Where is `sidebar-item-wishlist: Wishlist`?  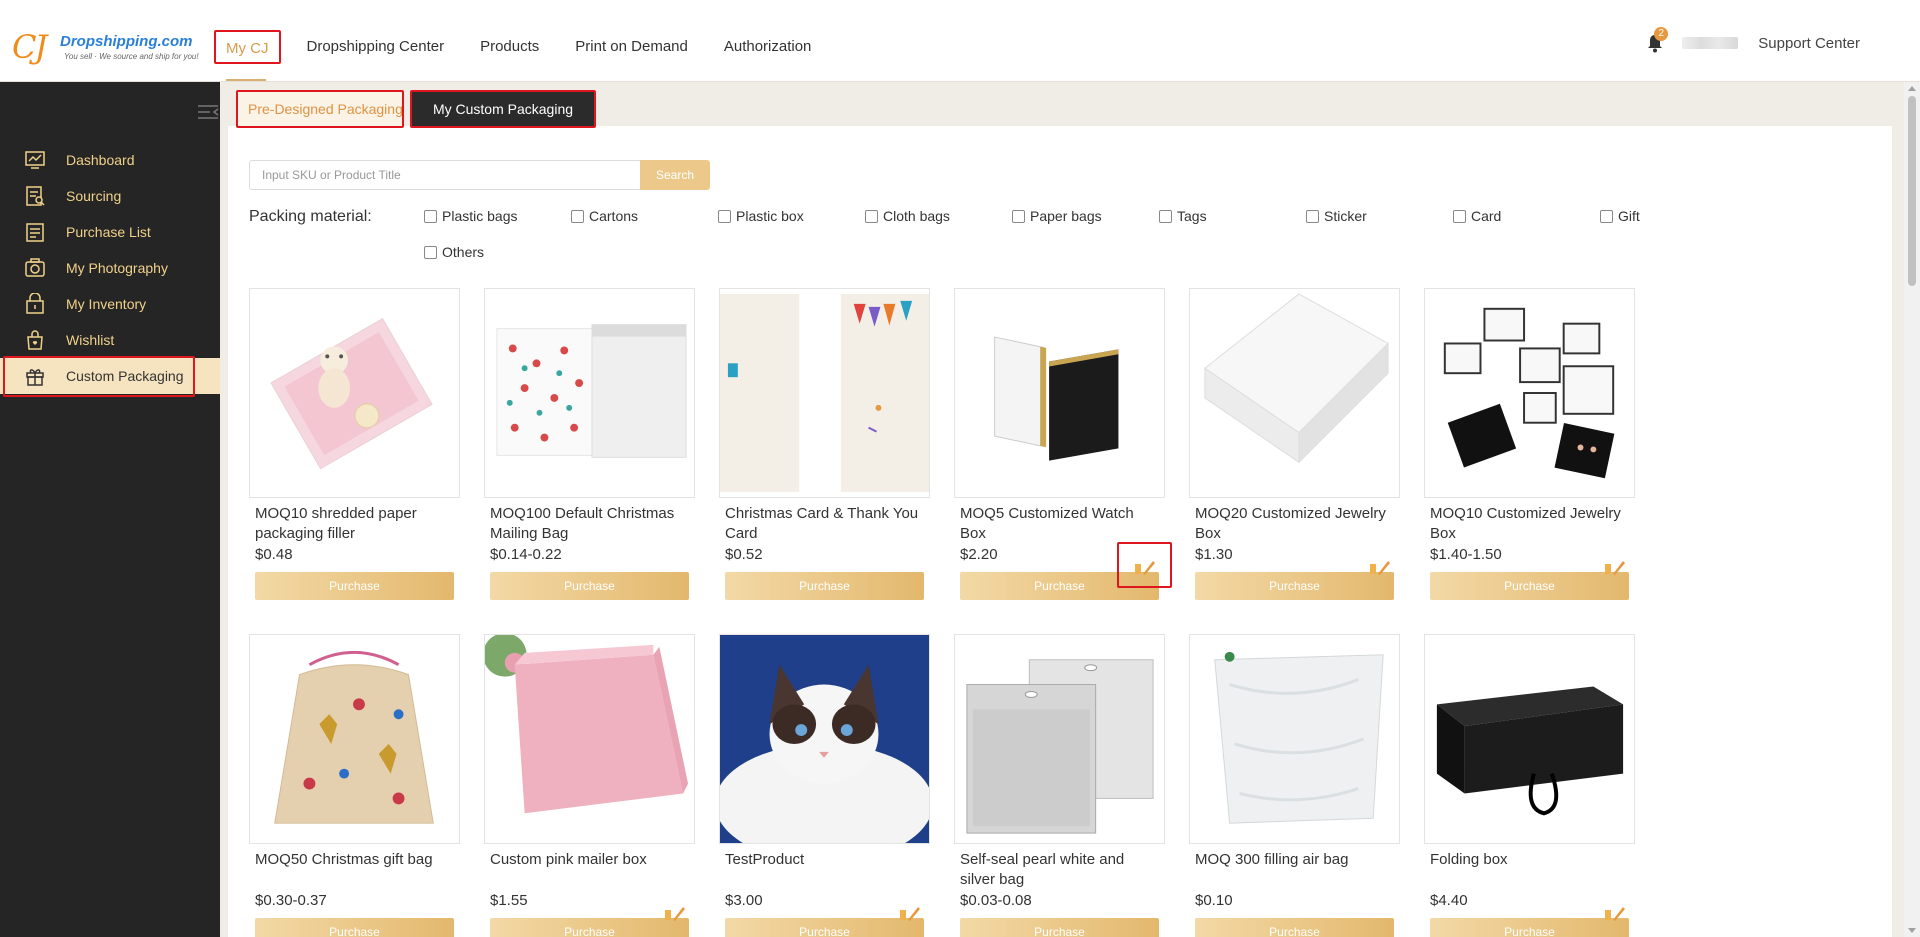 sidebar-item-wishlist: Wishlist is located at coordinates (110, 340).